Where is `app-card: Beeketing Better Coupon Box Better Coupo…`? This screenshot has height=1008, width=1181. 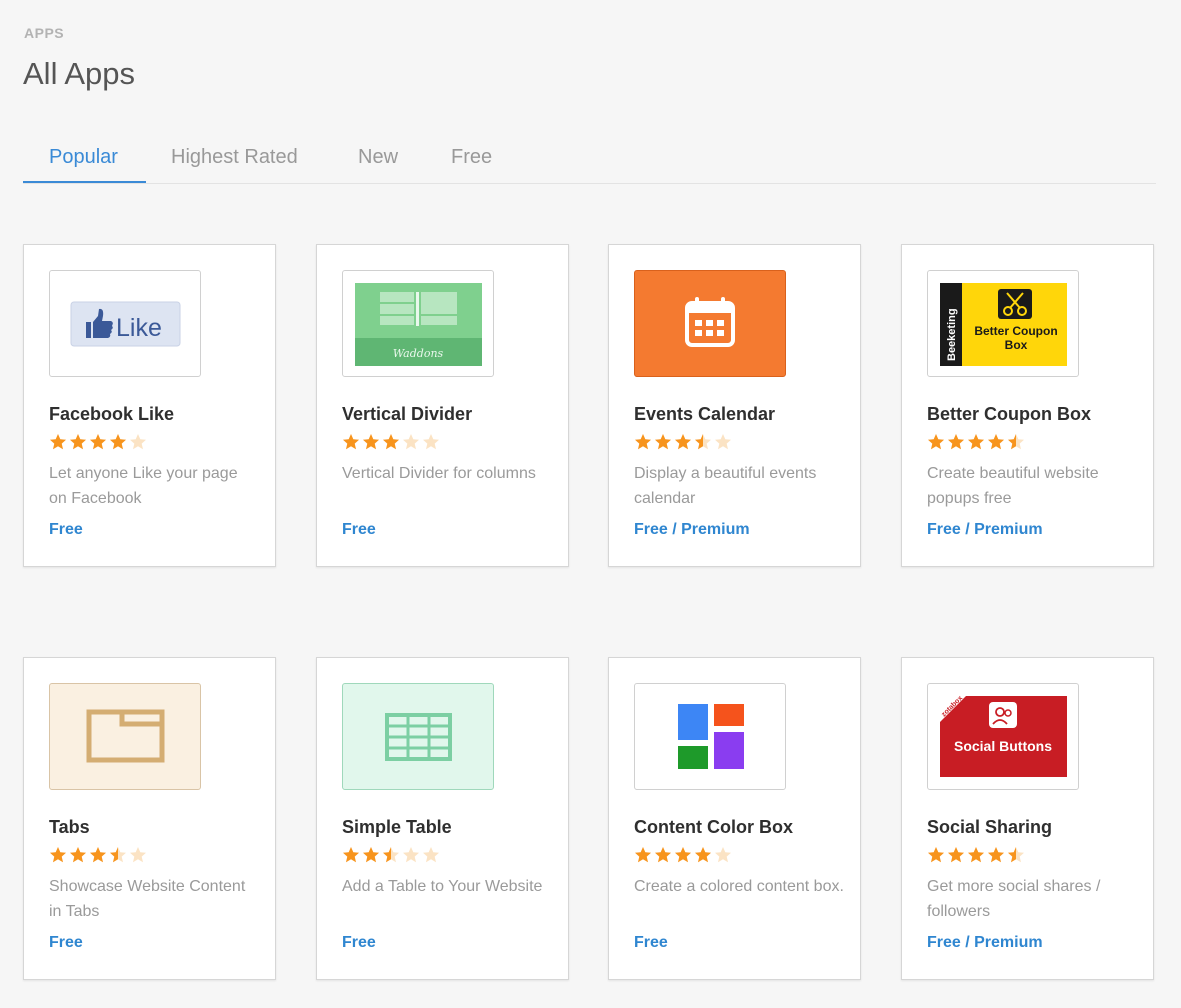 app-card: Beeketing Better Coupon Box Better Coupo… is located at coordinates (1027, 405).